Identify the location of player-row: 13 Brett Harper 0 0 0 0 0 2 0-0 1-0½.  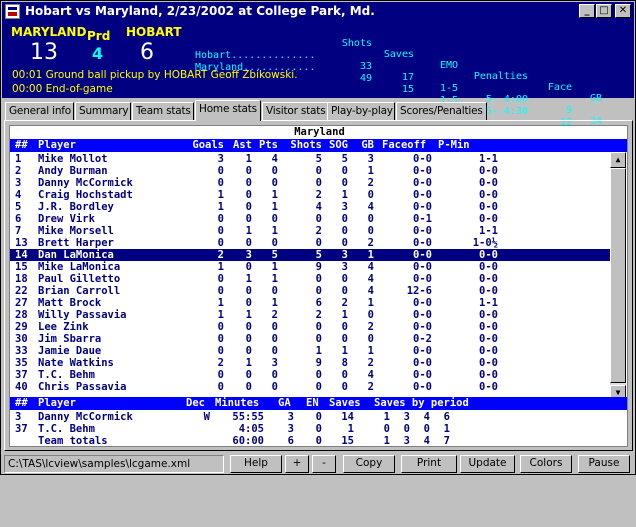
(310, 243).